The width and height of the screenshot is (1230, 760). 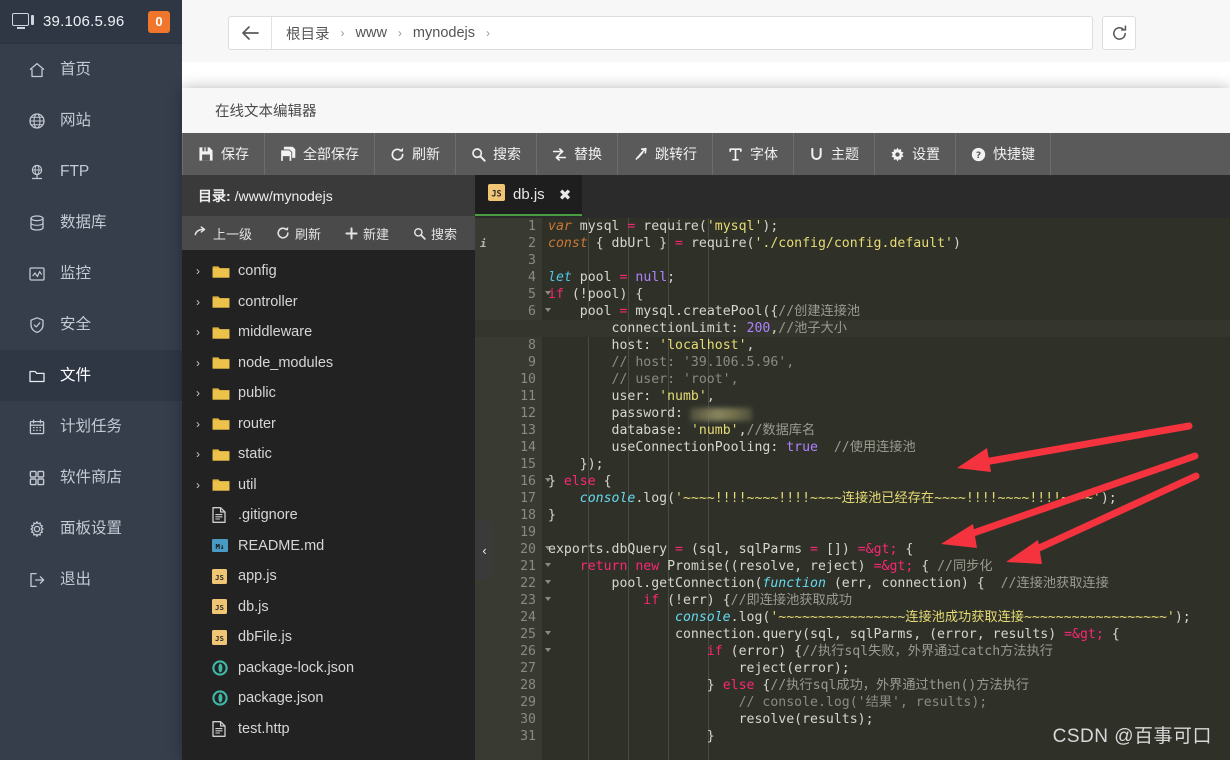 What do you see at coordinates (91, 120) in the screenshot?
I see `sidebar-item-网站: 网站` at bounding box center [91, 120].